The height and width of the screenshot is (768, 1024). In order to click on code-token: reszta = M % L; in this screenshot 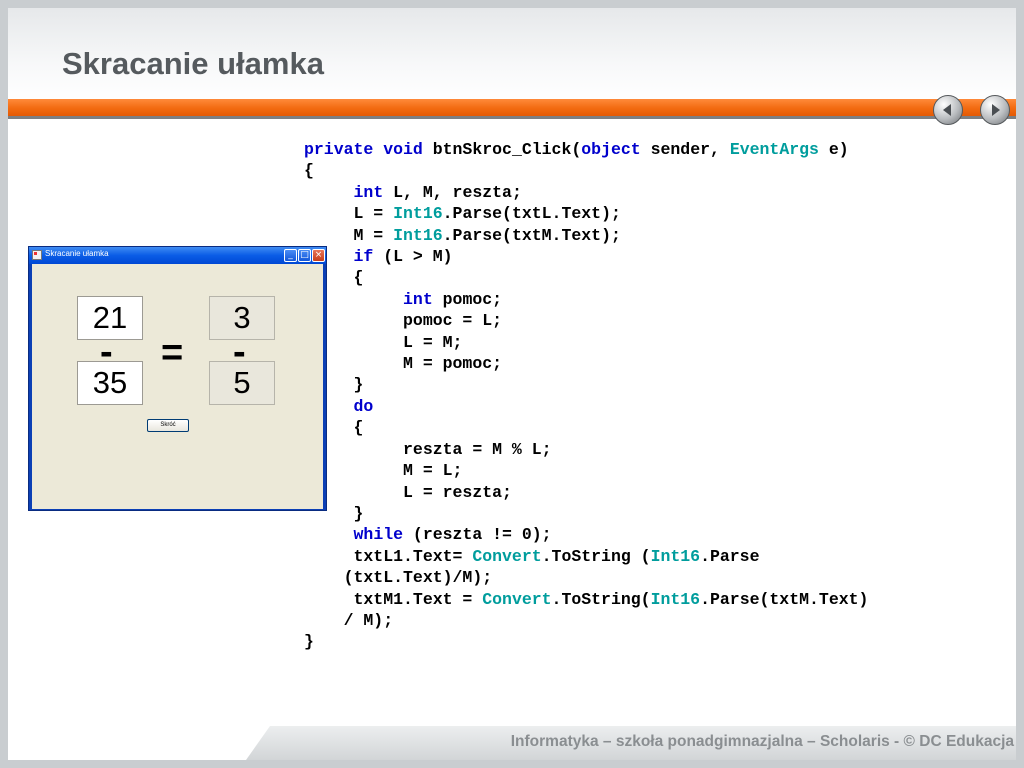, I will do `click(428, 449)`.